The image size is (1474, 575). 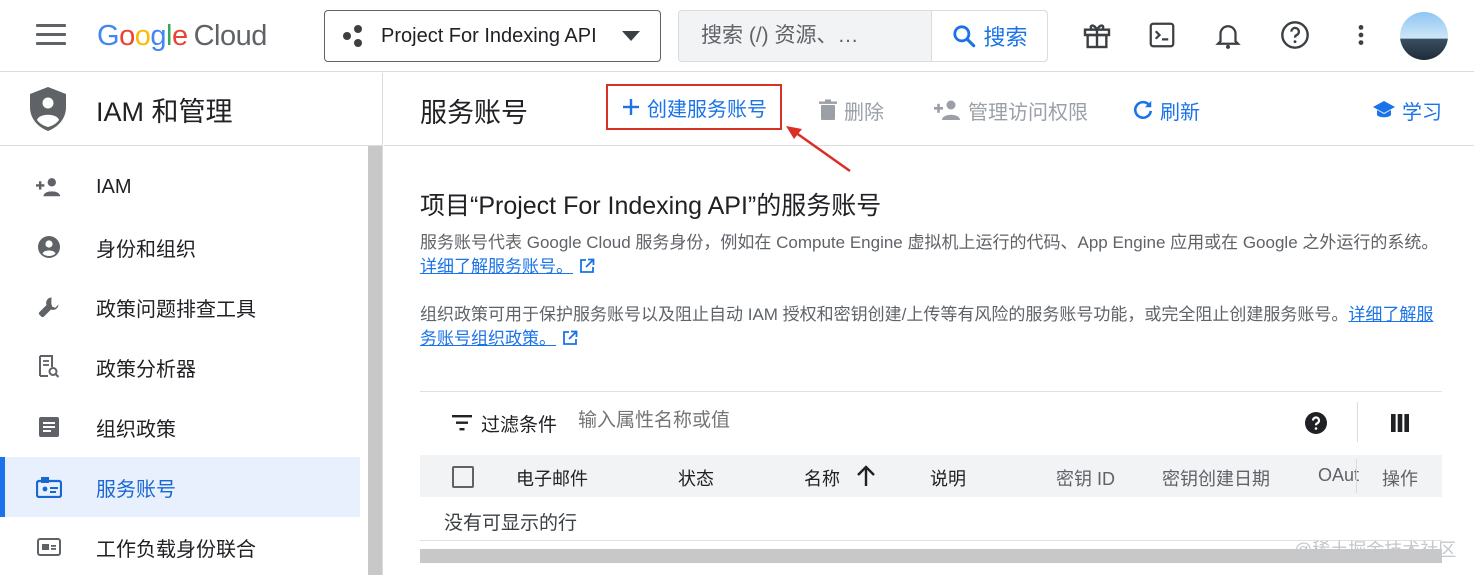 I want to click on column-separator, so click(x=1356, y=476).